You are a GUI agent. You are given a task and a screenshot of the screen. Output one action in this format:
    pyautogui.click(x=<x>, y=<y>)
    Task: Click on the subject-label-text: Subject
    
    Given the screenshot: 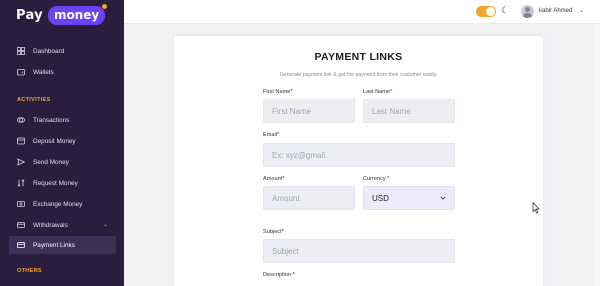 What is the action you would take?
    pyautogui.click(x=272, y=232)
    